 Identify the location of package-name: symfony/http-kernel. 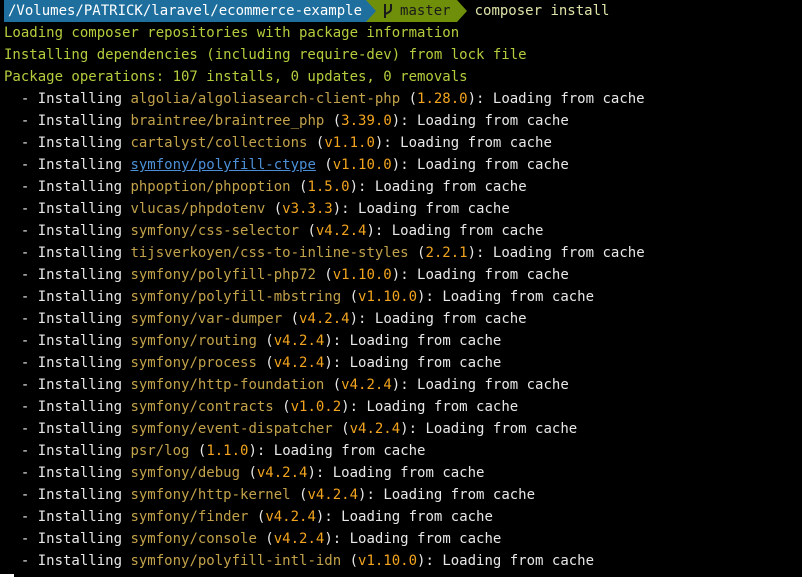
(210, 495).